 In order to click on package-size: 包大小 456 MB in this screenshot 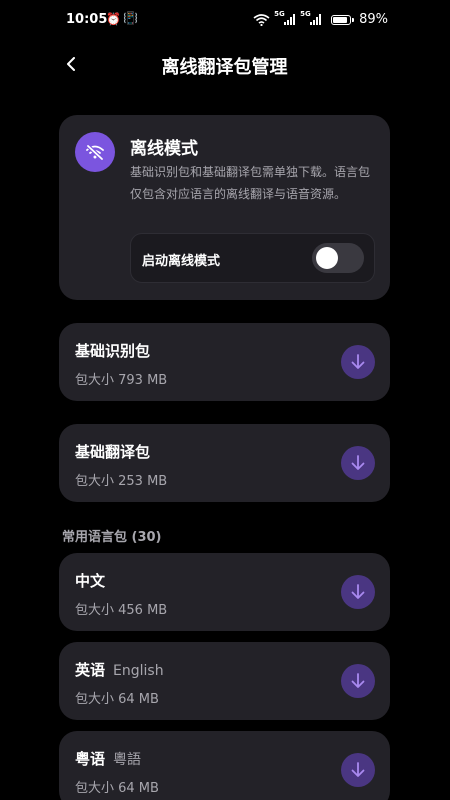, I will do `click(121, 610)`.